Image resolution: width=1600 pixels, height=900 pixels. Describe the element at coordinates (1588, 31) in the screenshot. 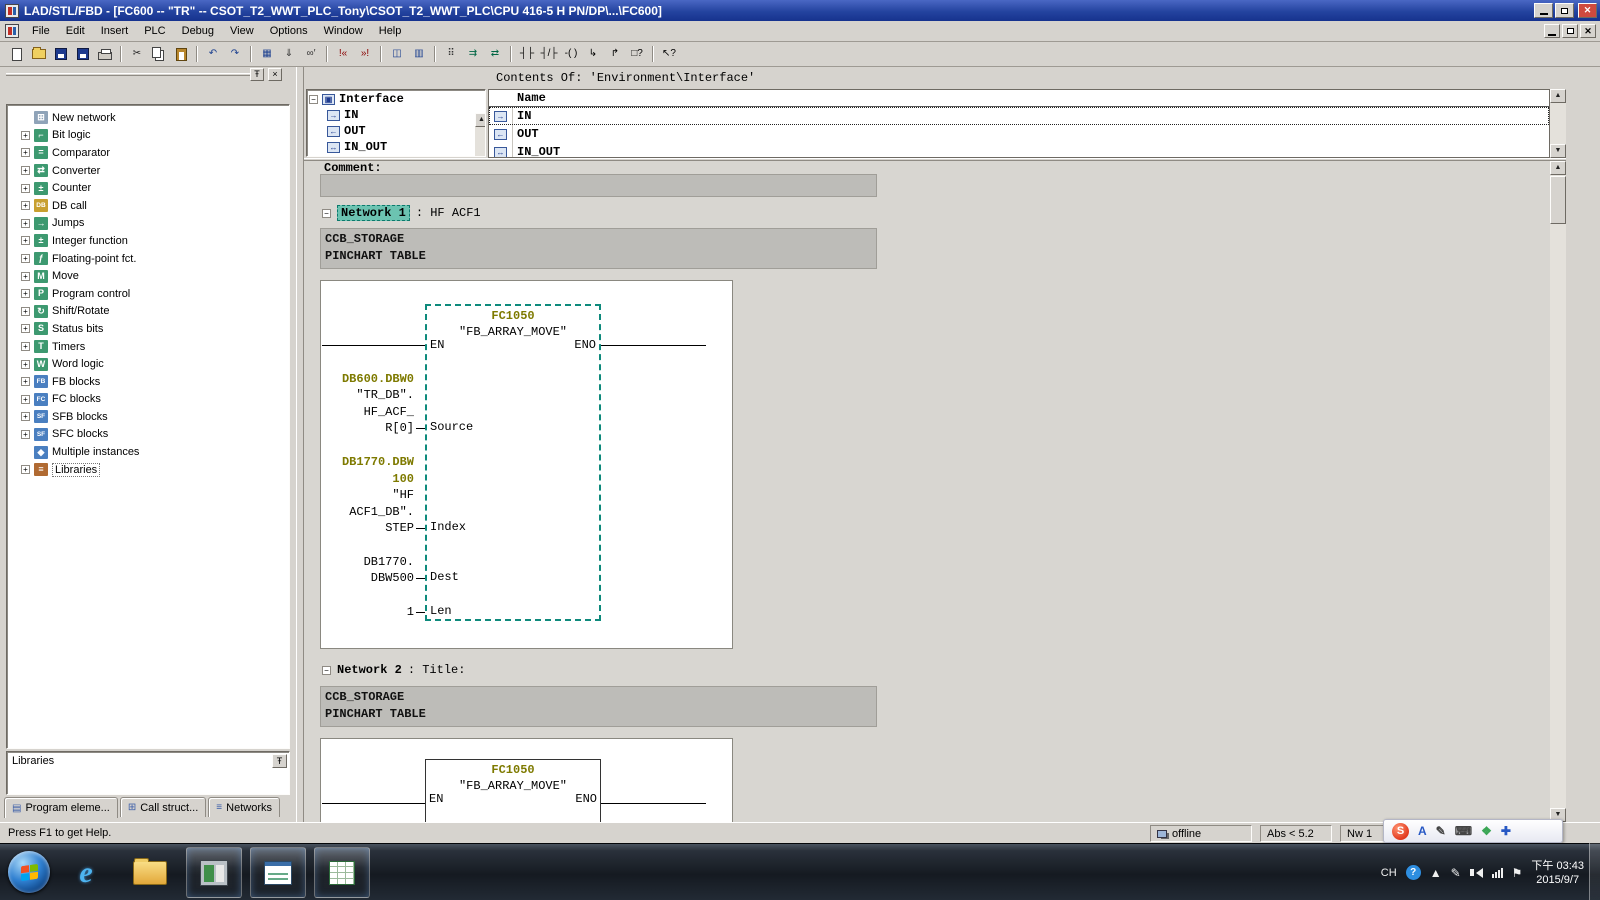

I see `mdi-close-button: ✕` at that location.